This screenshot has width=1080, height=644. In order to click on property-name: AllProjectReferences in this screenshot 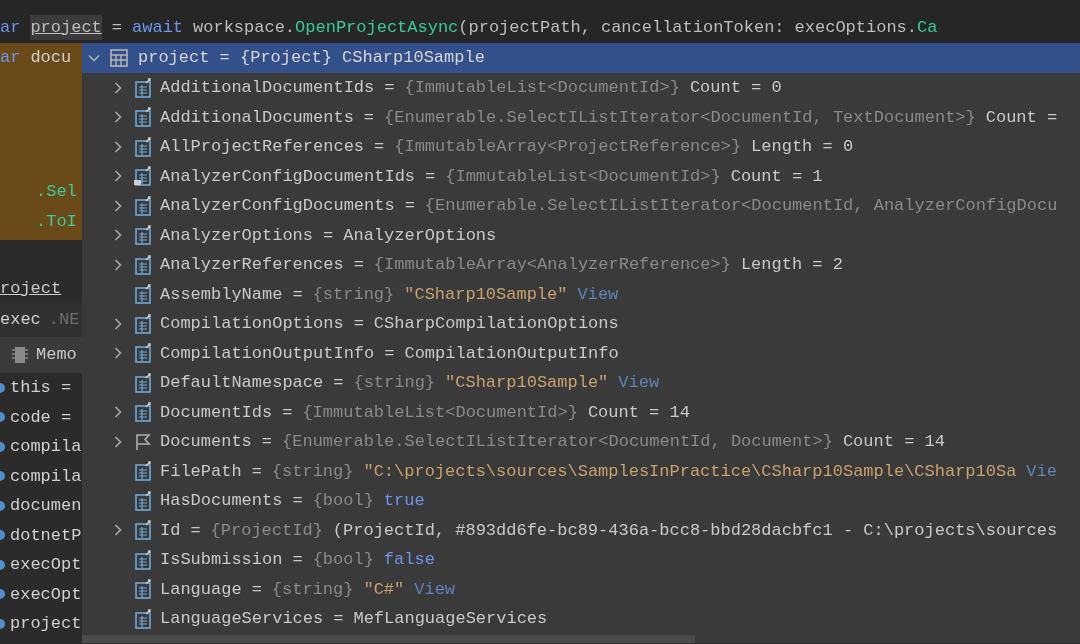, I will do `click(262, 147)`.